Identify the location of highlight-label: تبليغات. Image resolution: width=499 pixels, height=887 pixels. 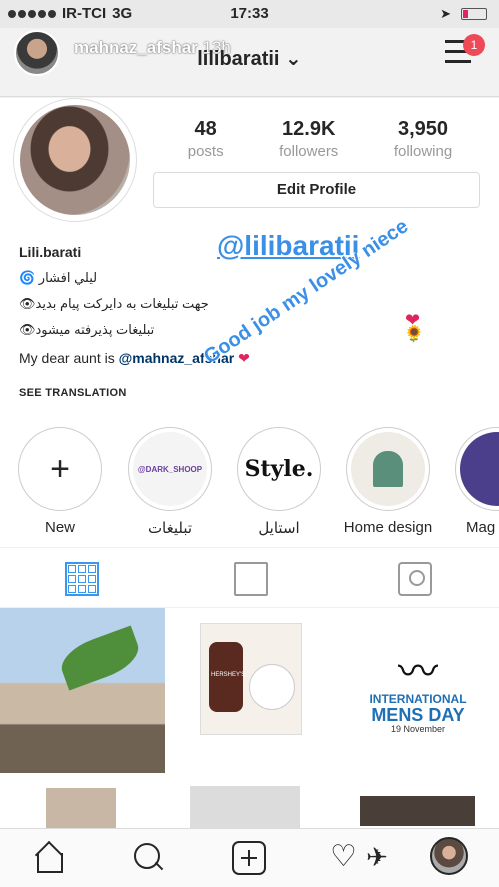
(170, 528).